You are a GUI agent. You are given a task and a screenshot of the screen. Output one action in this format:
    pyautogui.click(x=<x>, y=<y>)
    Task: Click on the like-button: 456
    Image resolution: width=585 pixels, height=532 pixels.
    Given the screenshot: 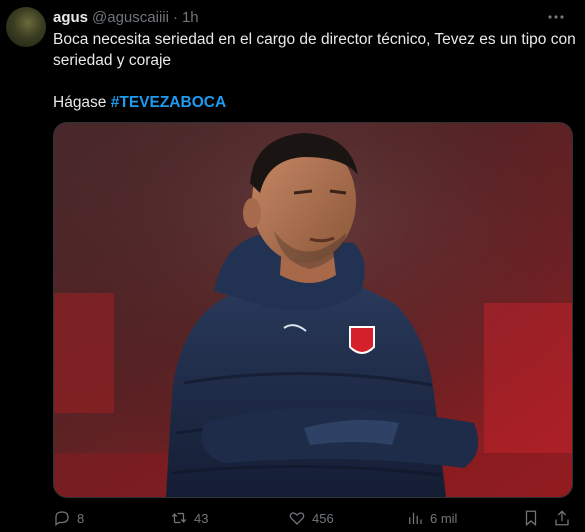 What is the action you would take?
    pyautogui.click(x=311, y=518)
    